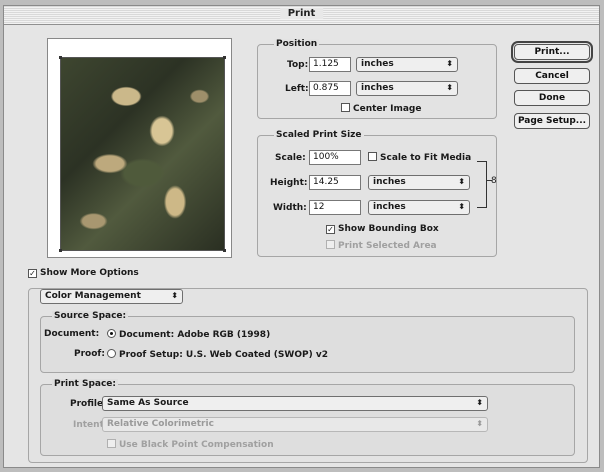  What do you see at coordinates (72, 334) in the screenshot?
I see `document-label: Document:` at bounding box center [72, 334].